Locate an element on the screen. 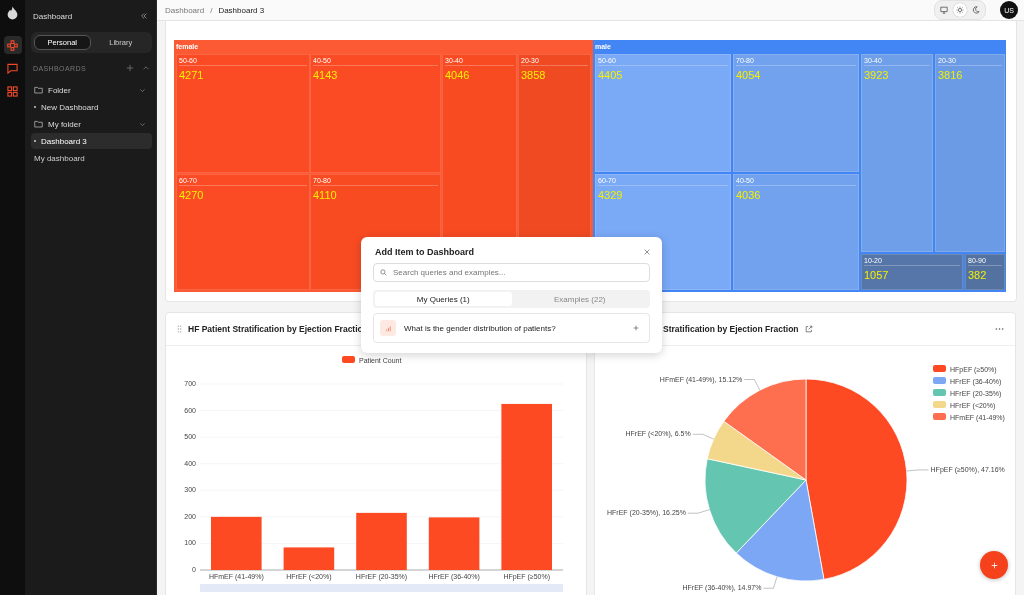 The height and width of the screenshot is (595, 1024). dashboard-item: Dashboard 3 is located at coordinates (91, 141).